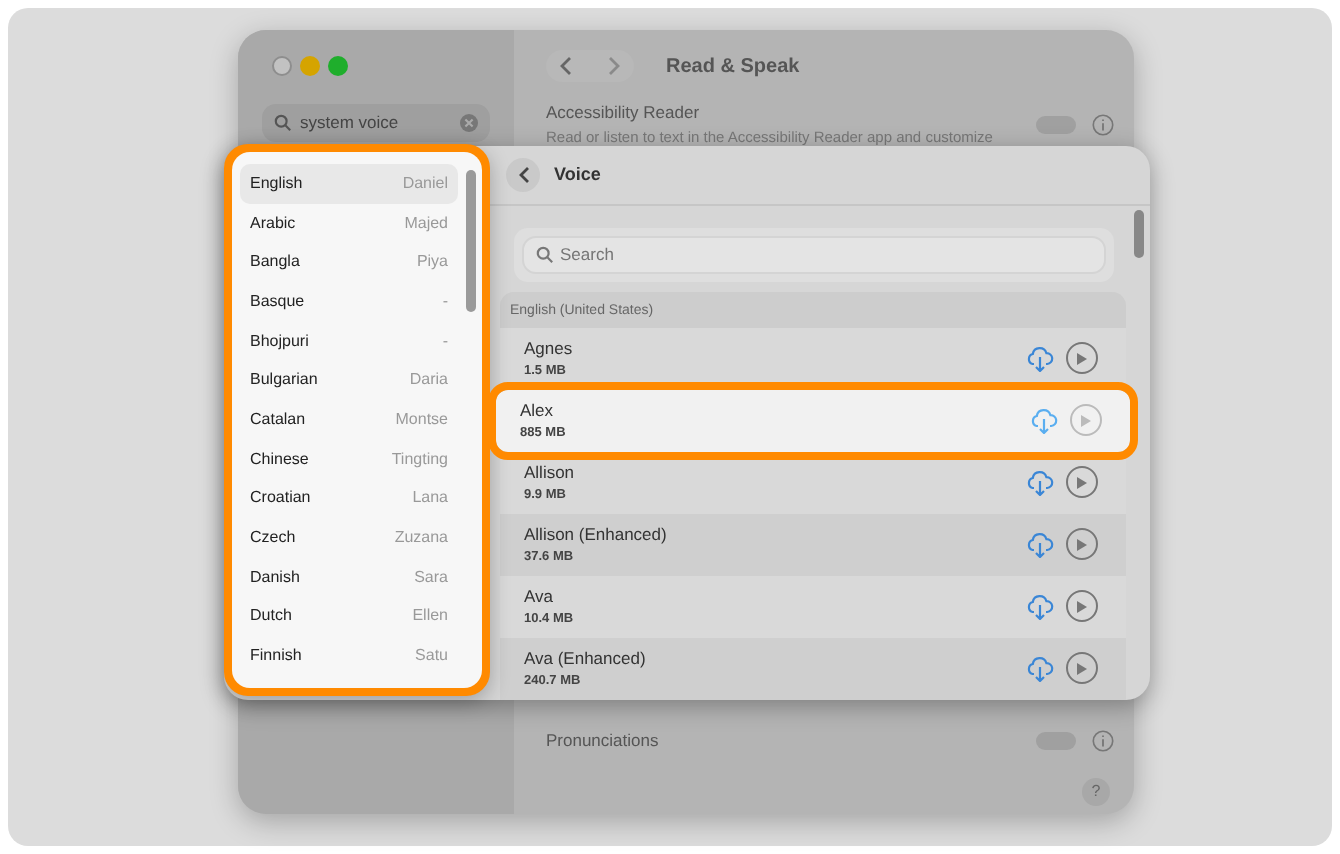 The width and height of the screenshot is (1340, 854). Describe the element at coordinates (596, 535) in the screenshot. I see `voice-name: Allison (Enhanced)` at that location.